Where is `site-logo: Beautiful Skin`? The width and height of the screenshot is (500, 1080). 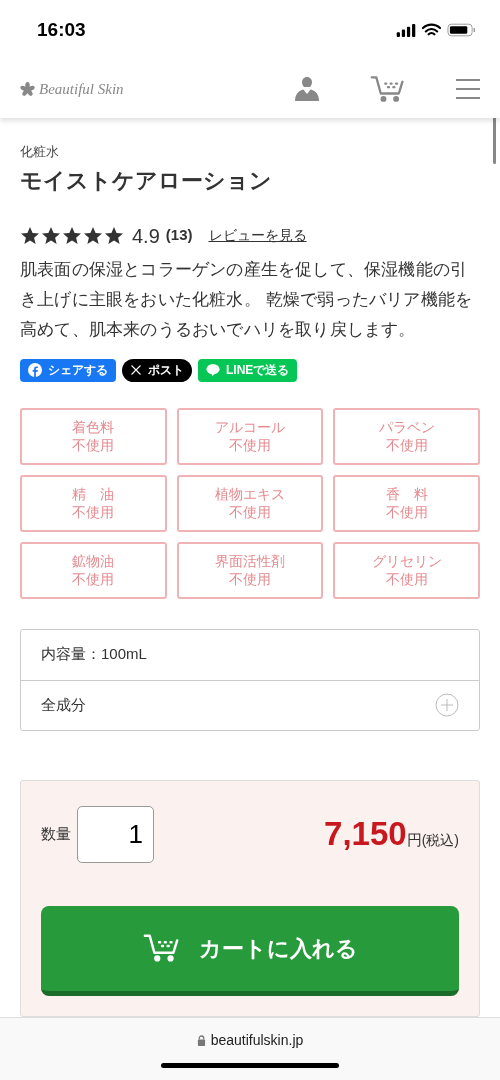
site-logo: Beautiful Skin is located at coordinates (81, 89).